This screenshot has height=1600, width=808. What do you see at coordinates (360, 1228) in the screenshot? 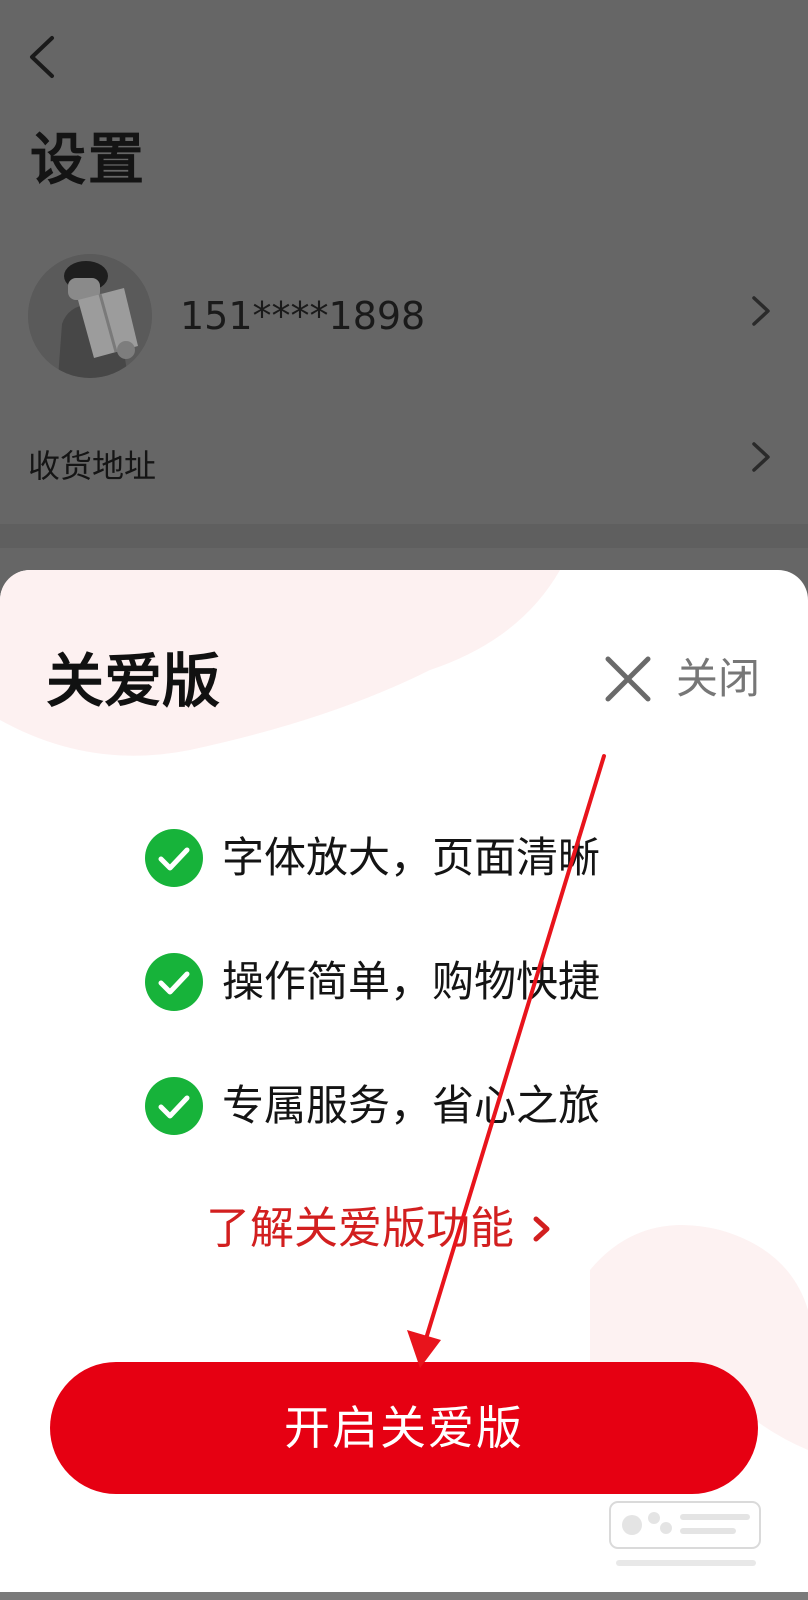
I see `learn-more-label: 了解关爱版功能` at bounding box center [360, 1228].